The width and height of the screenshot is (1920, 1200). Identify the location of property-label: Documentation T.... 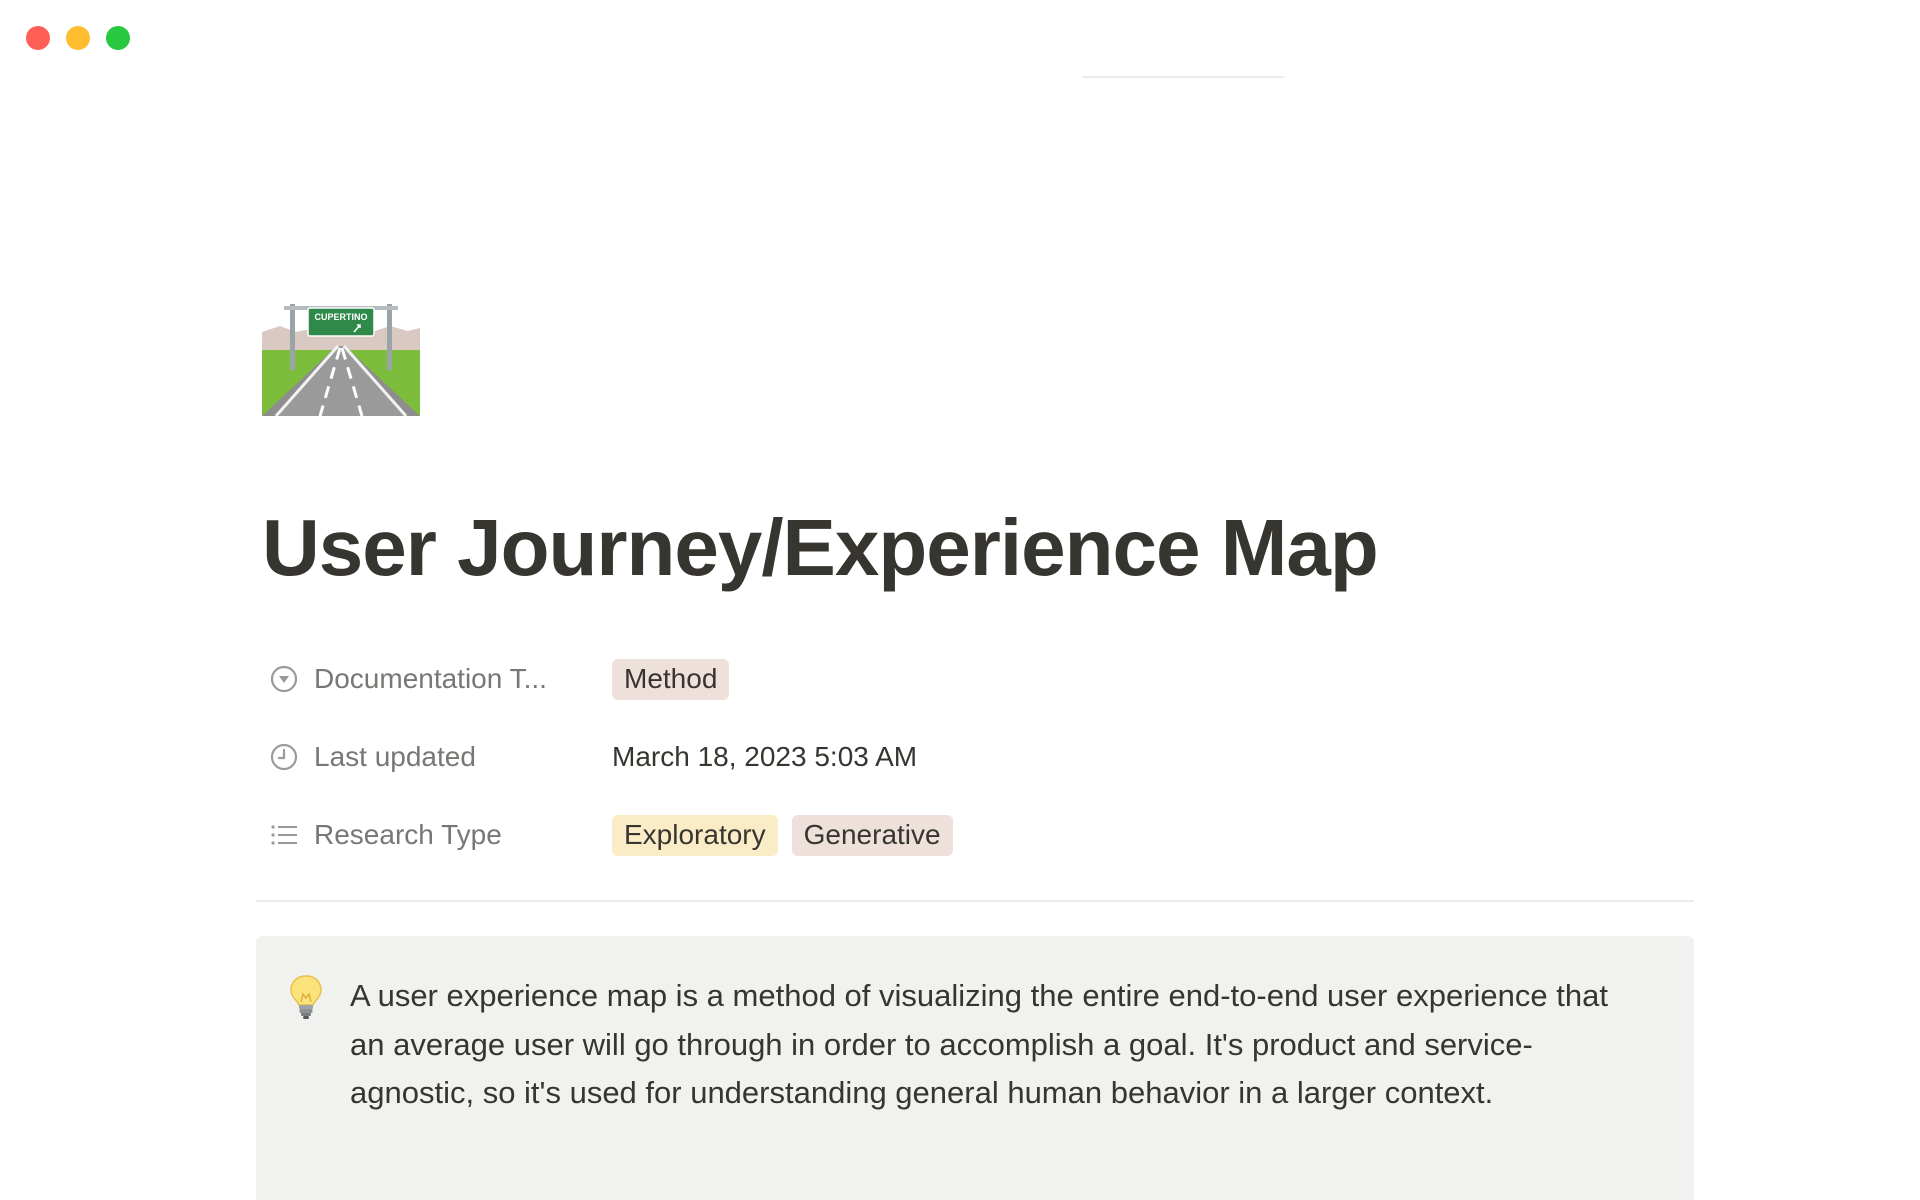
(430, 678).